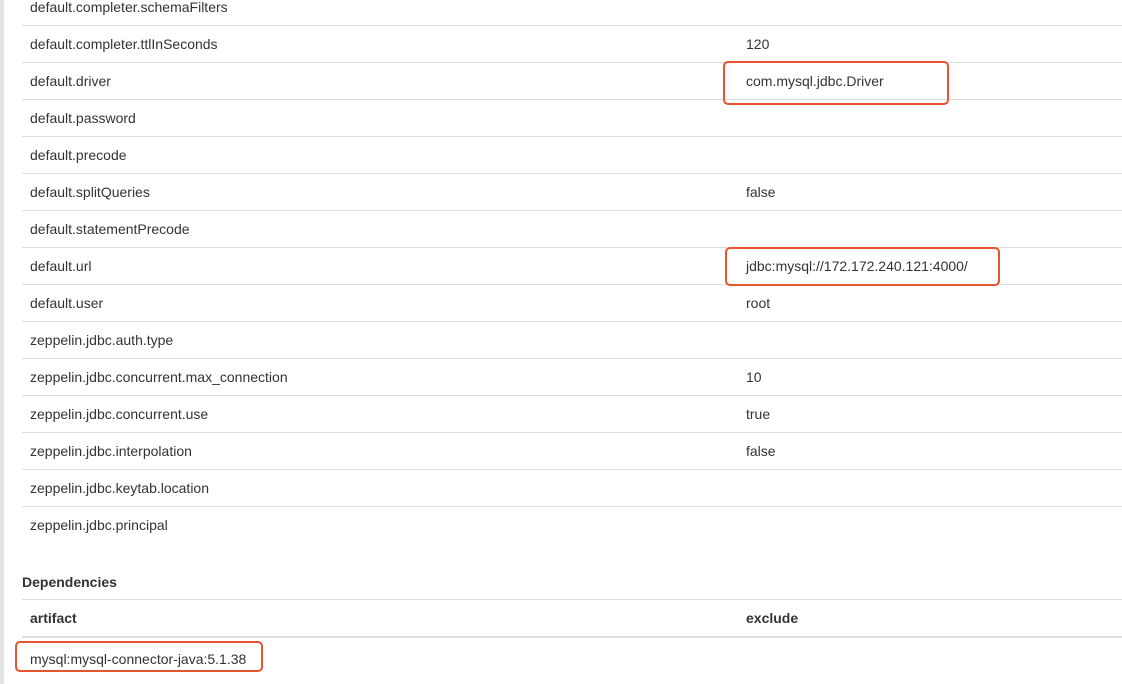 The height and width of the screenshot is (684, 1122). I want to click on property-name: zeppelin.jdbc.interpolation, so click(380, 451).